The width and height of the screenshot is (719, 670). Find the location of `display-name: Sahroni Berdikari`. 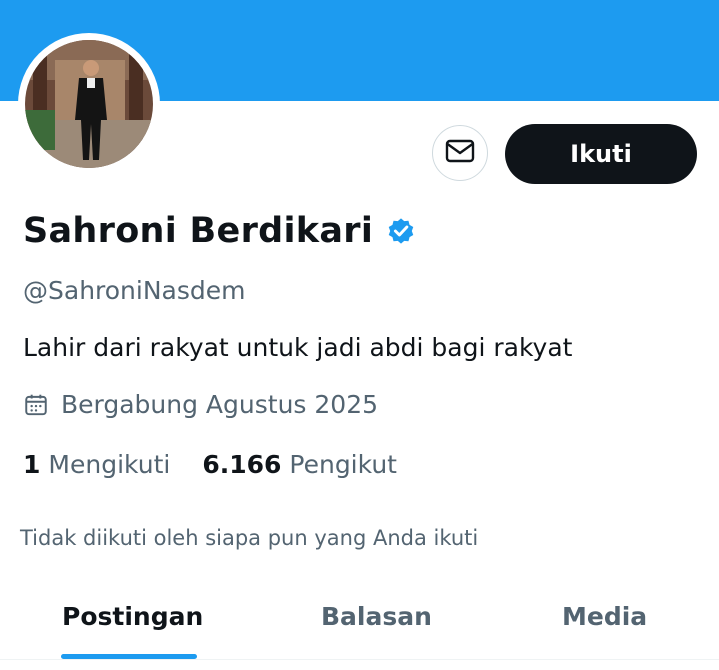

display-name: Sahroni Berdikari is located at coordinates (198, 231).